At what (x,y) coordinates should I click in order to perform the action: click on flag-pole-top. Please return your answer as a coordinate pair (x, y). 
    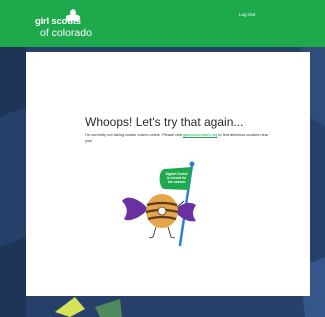
    Looking at the image, I should click on (192, 164).